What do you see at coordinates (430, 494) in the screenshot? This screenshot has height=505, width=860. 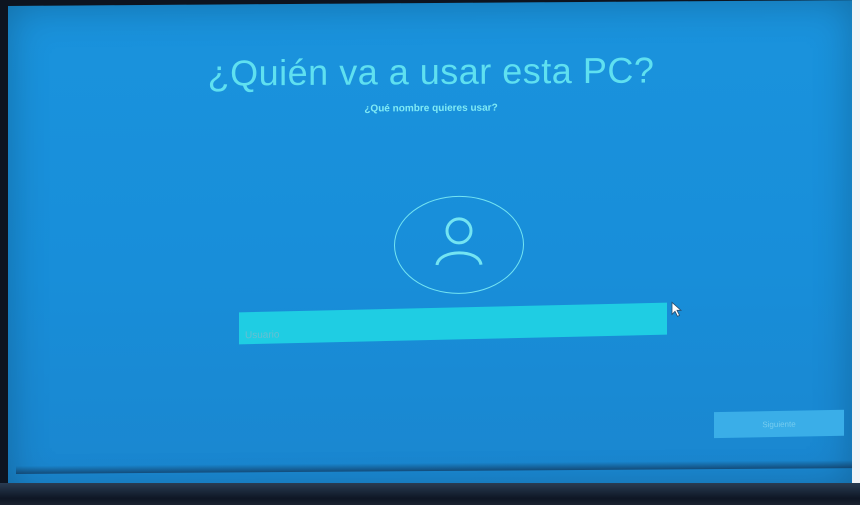 I see `bottom-bezel` at bounding box center [430, 494].